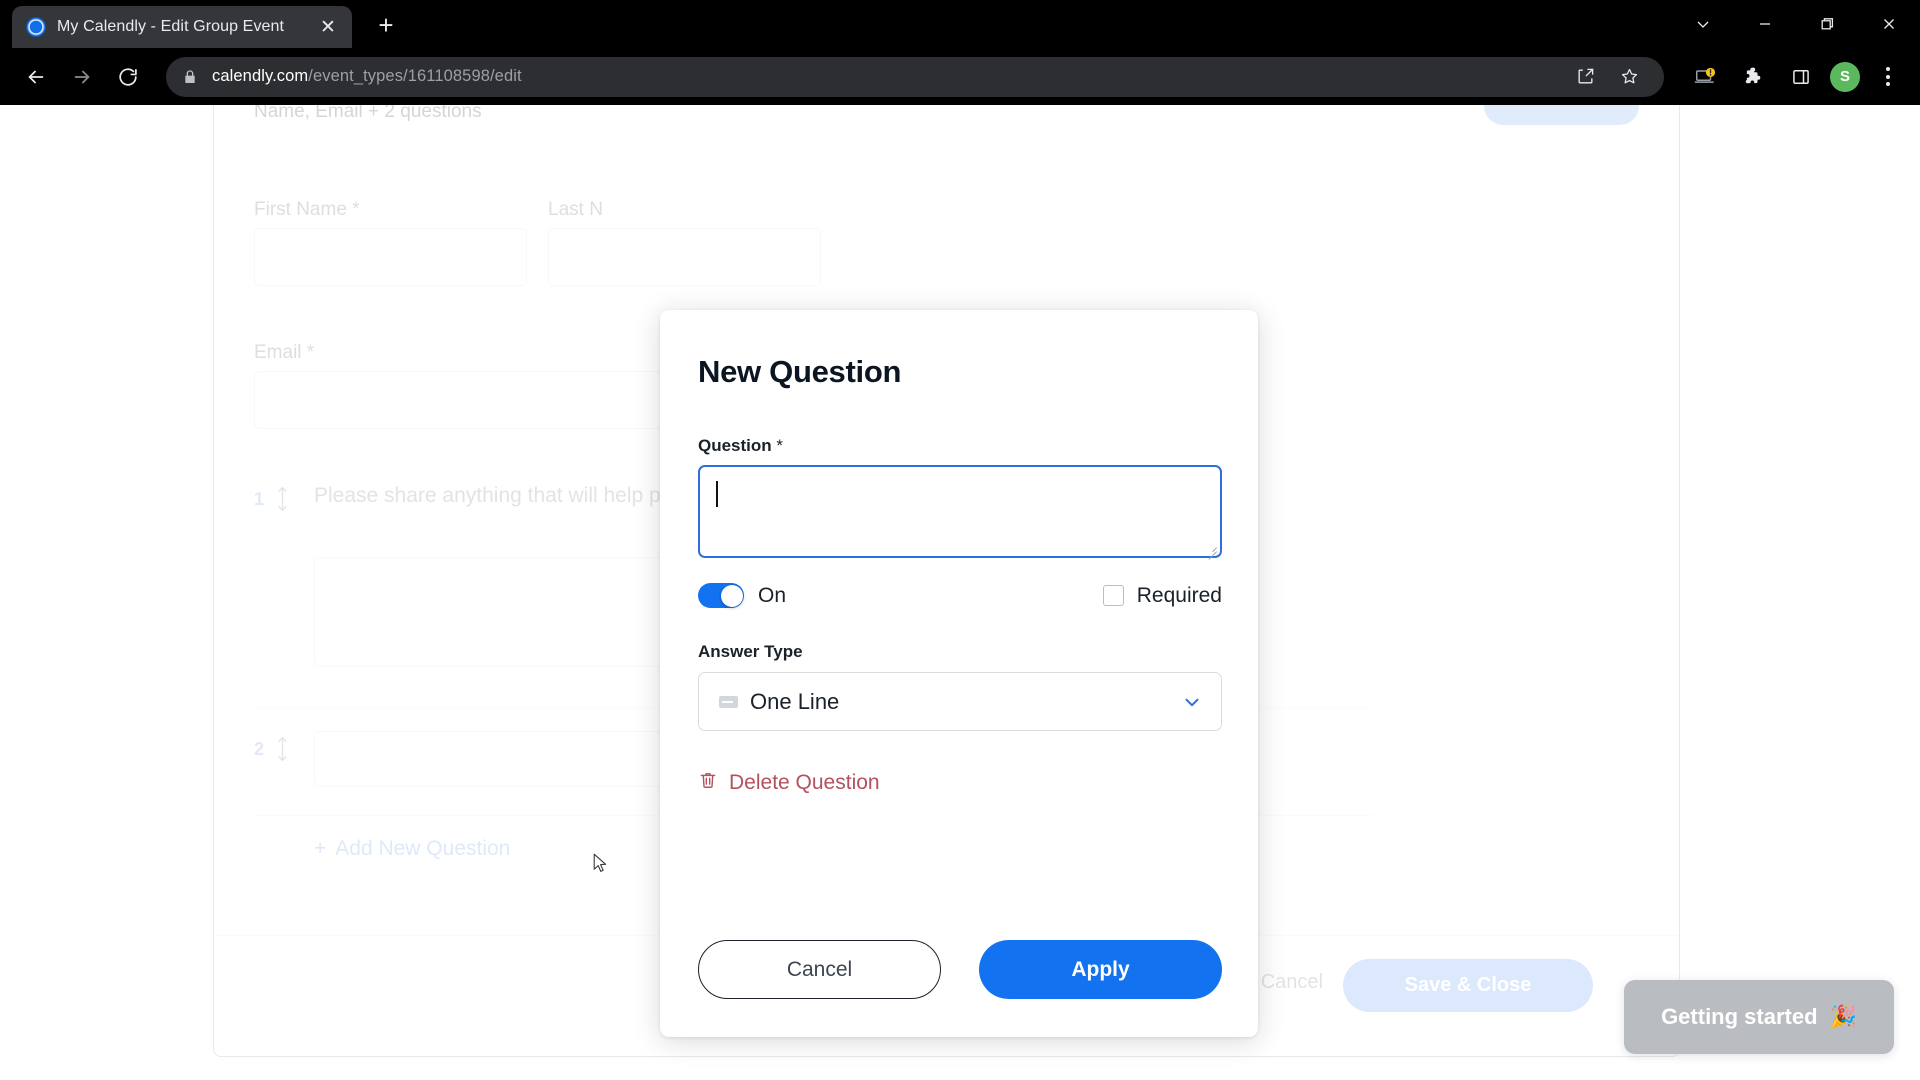 This screenshot has width=1920, height=1080. What do you see at coordinates (386, 25) in the screenshot?
I see `new-tab-button: +` at bounding box center [386, 25].